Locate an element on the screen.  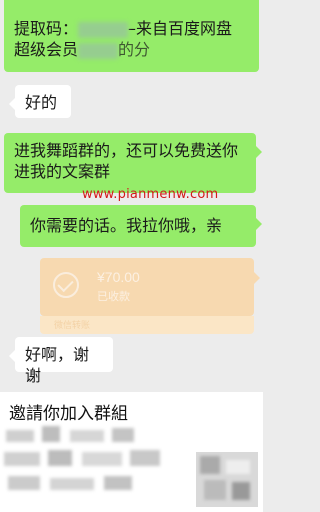
transfer-footer-label: 微信转账 is located at coordinates (72, 326).